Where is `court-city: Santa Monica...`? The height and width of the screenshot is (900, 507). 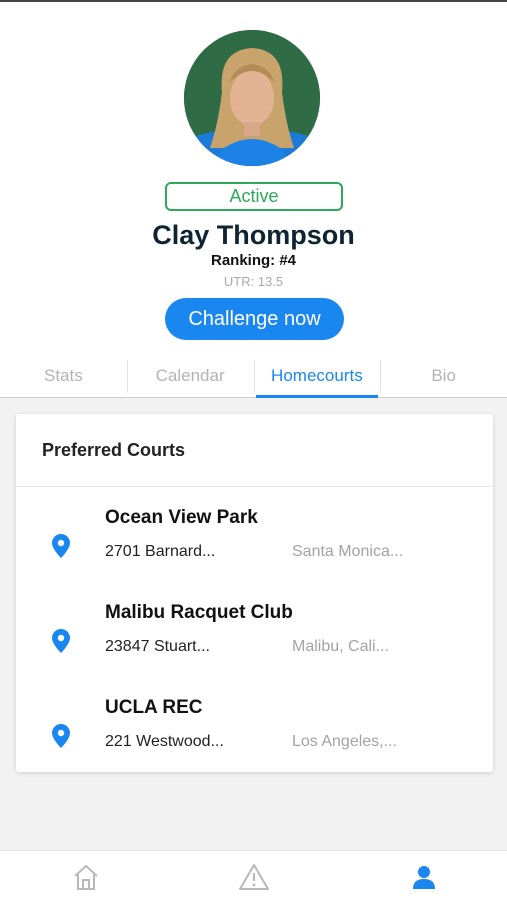
court-city: Santa Monica... is located at coordinates (348, 551).